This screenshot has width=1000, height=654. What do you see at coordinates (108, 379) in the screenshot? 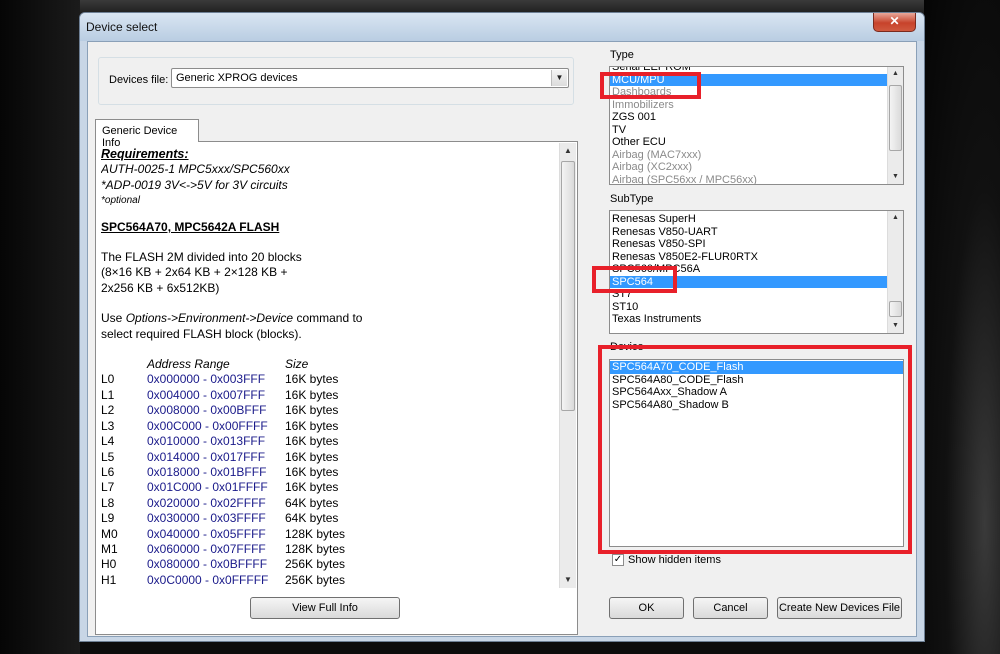
I see `block-name: L0` at bounding box center [108, 379].